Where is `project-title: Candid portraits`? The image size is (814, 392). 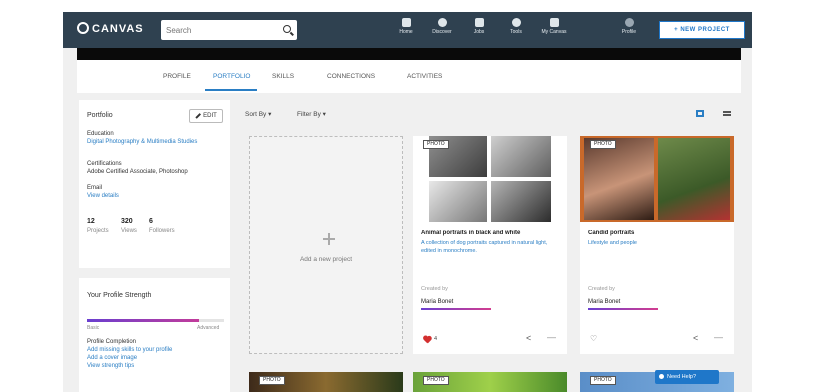
project-title: Candid portraits is located at coordinates (657, 233).